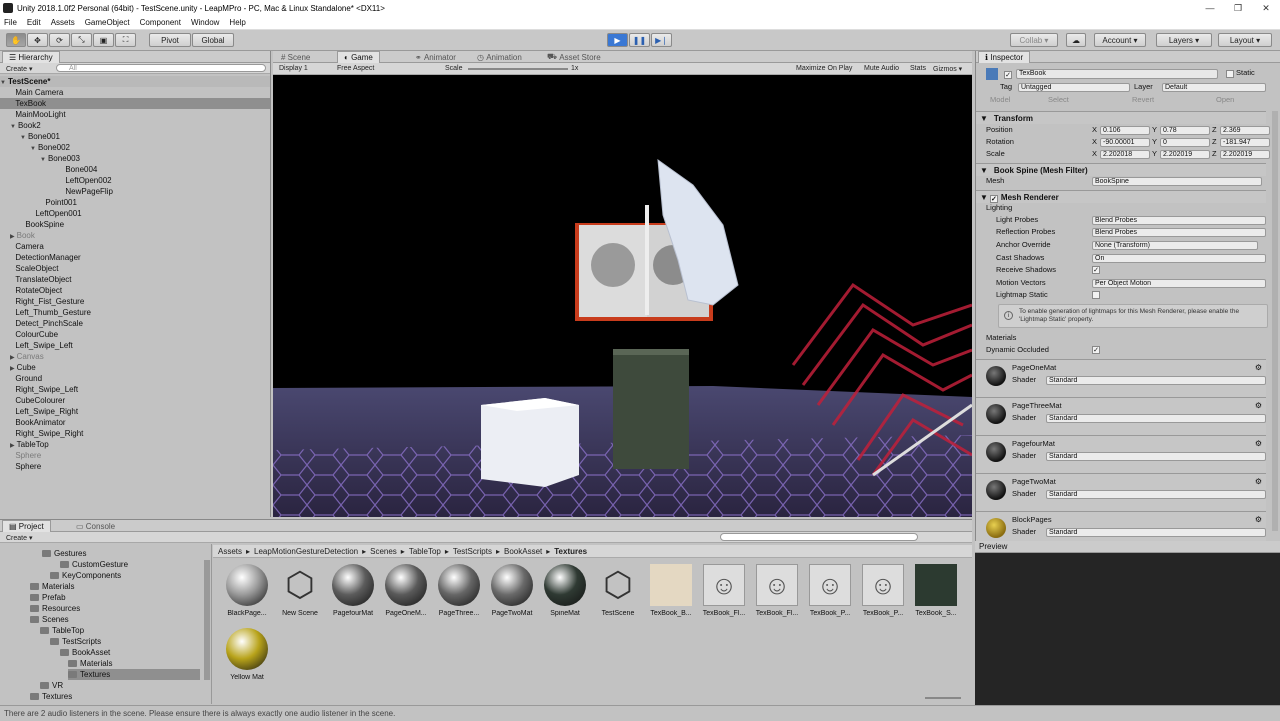  I want to click on hierarchy-item: ▶ Cube, so click(135, 367).